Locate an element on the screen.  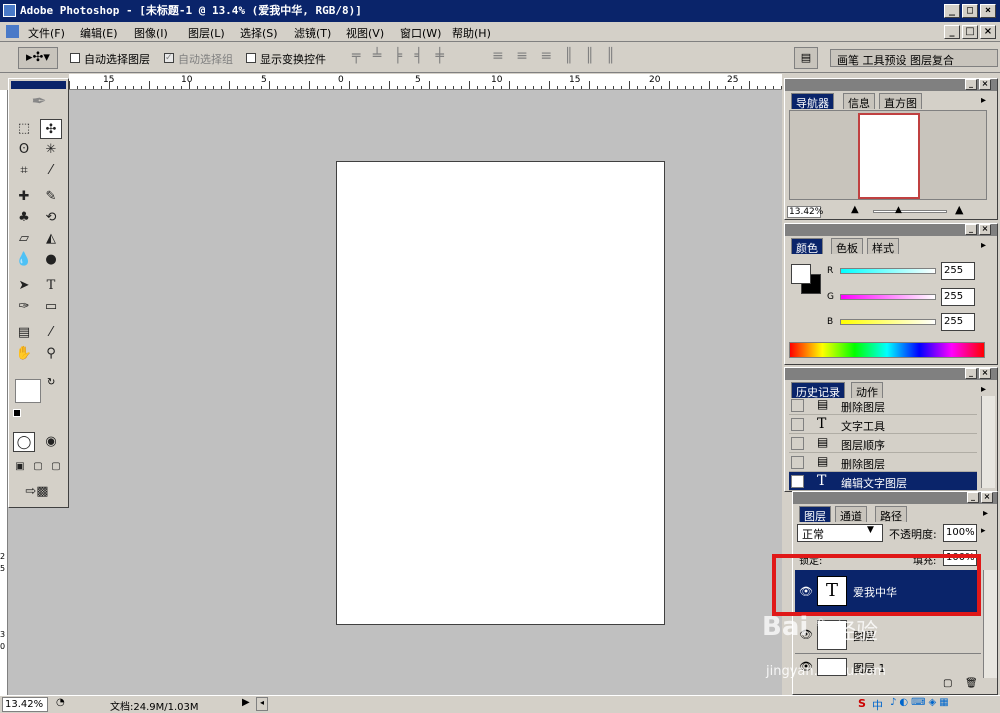
toolbox-titlebar is located at coordinates (38, 85).